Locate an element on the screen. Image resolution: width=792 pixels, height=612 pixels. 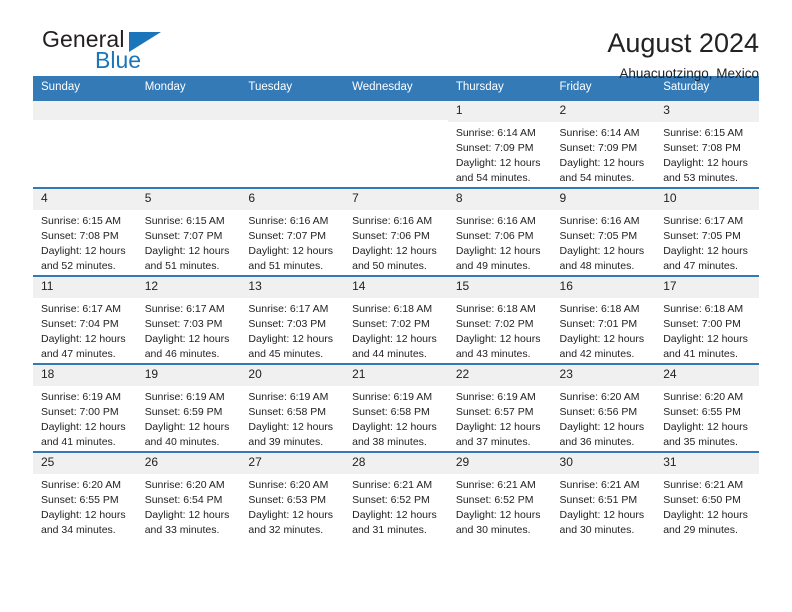
sunrise-text: Sunrise: 6:16 AM is located at coordinates (392, 220).